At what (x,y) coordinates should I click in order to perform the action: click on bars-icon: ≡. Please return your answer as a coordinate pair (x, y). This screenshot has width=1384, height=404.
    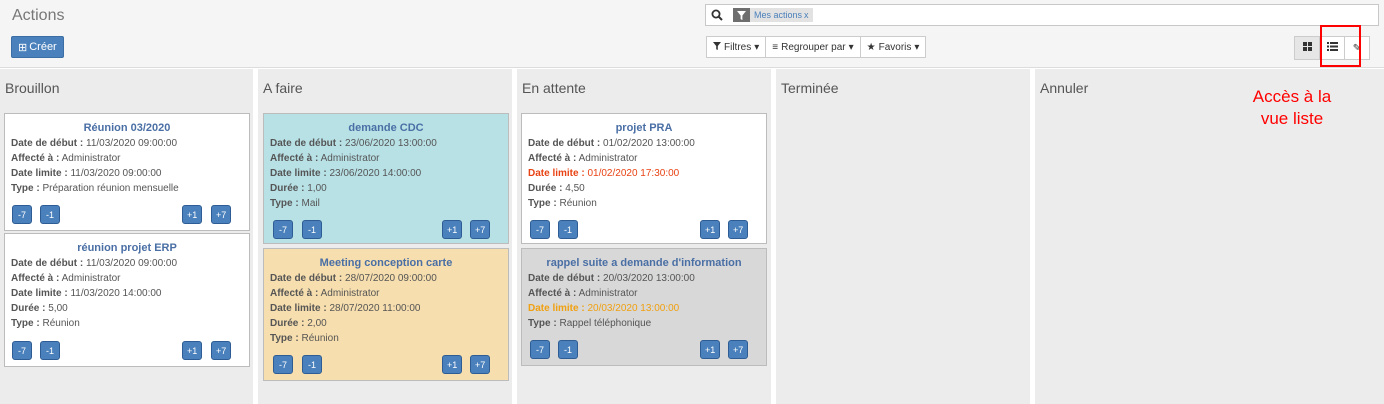
    Looking at the image, I should click on (775, 47).